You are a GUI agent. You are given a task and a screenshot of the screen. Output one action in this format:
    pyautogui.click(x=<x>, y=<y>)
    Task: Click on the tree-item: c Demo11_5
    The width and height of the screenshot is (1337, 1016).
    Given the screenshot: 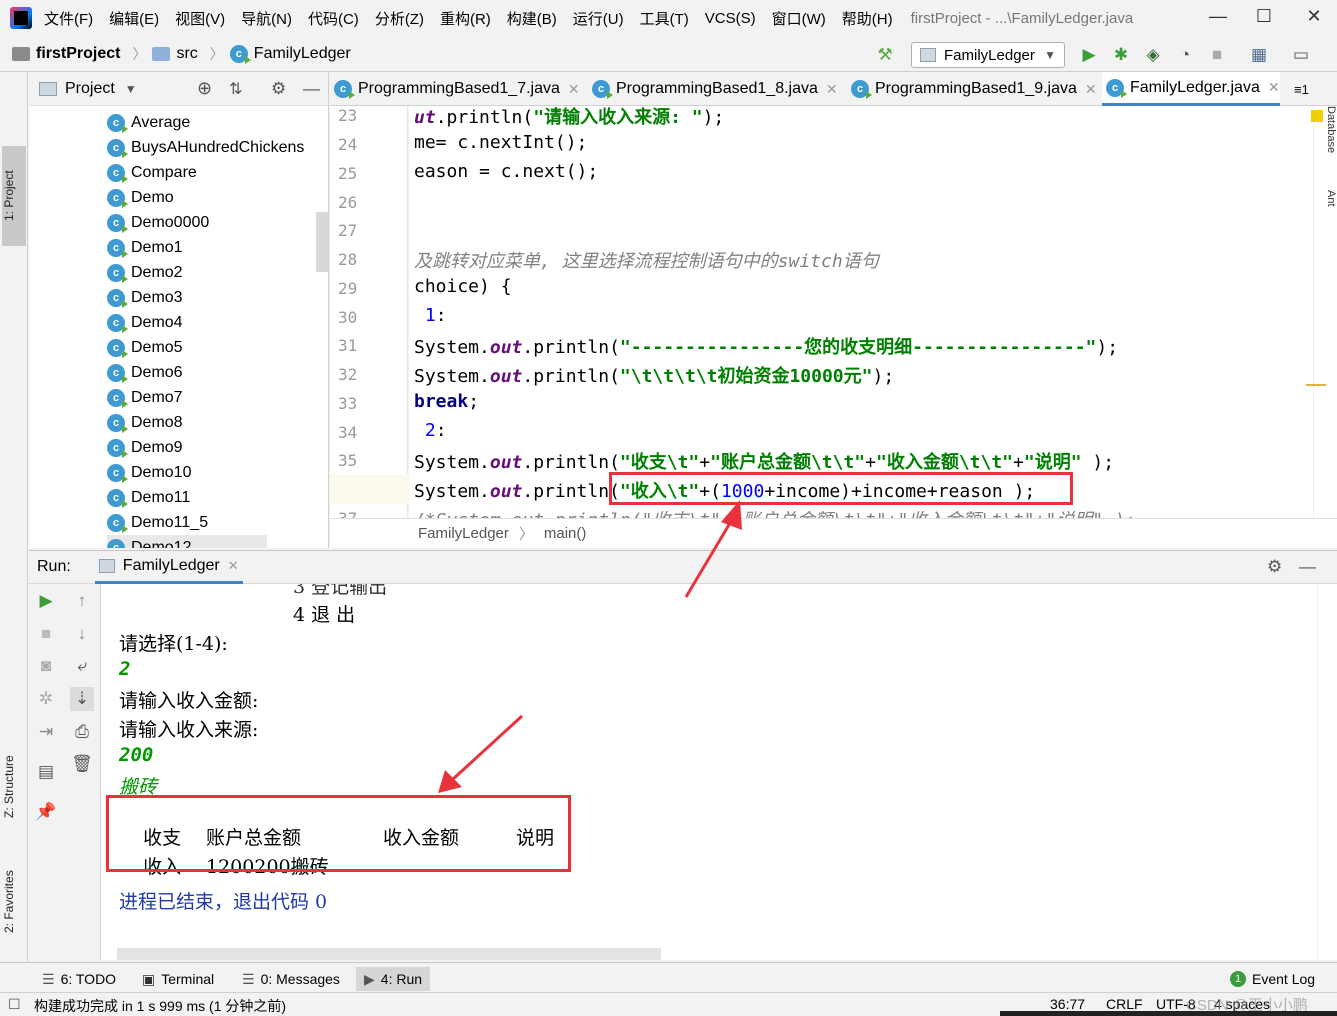 What is the action you would take?
    pyautogui.click(x=157, y=522)
    